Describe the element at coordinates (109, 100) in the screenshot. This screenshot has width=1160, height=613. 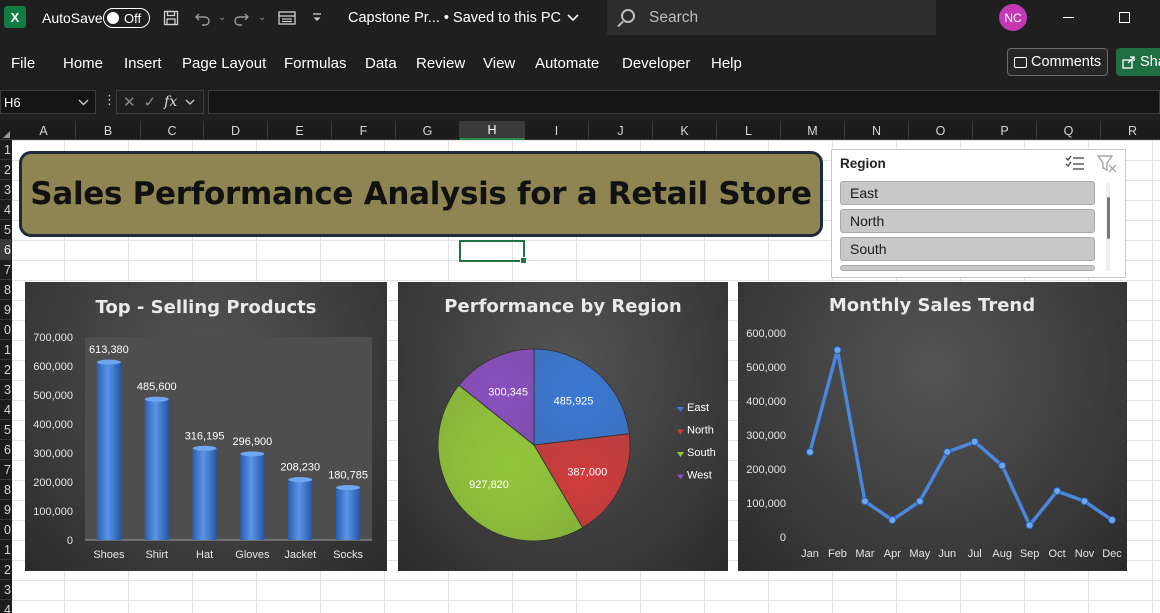
I see `more-options-icon: ⋮` at that location.